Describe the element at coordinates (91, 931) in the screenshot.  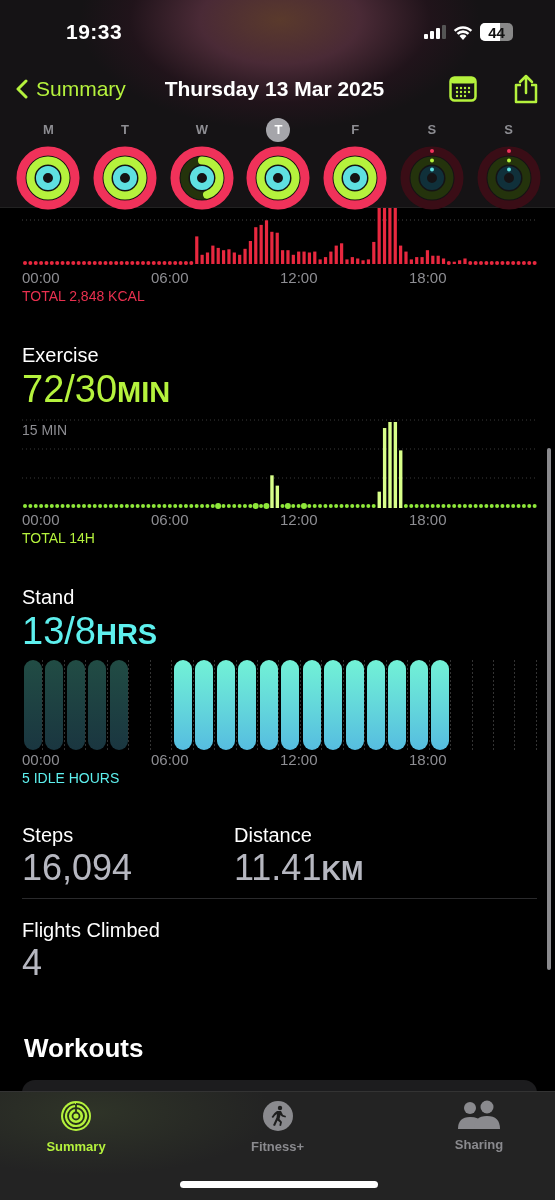
I see `stat-label: Flights Climbed` at that location.